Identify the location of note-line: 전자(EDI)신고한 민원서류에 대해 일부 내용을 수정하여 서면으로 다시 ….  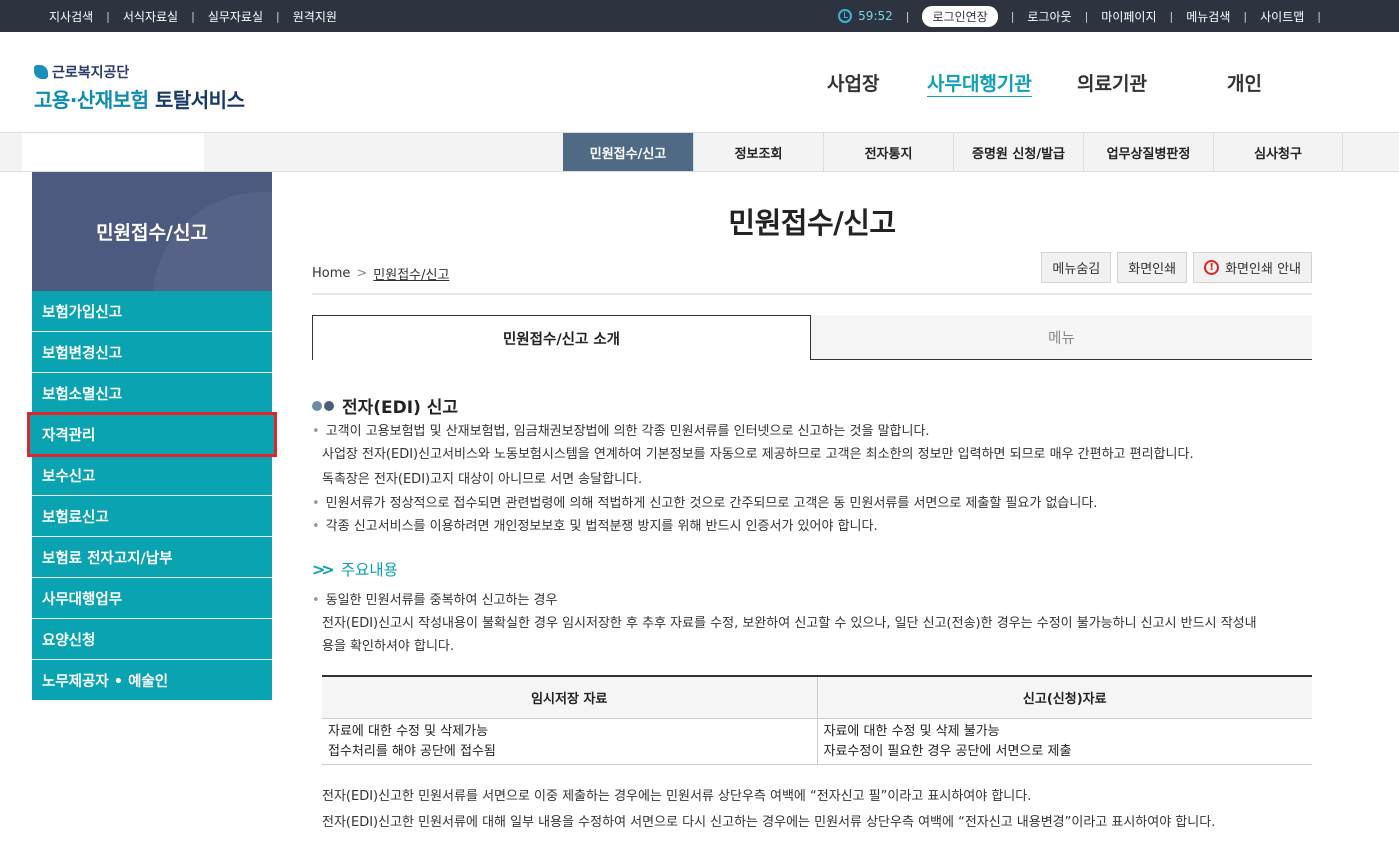
(769, 822).